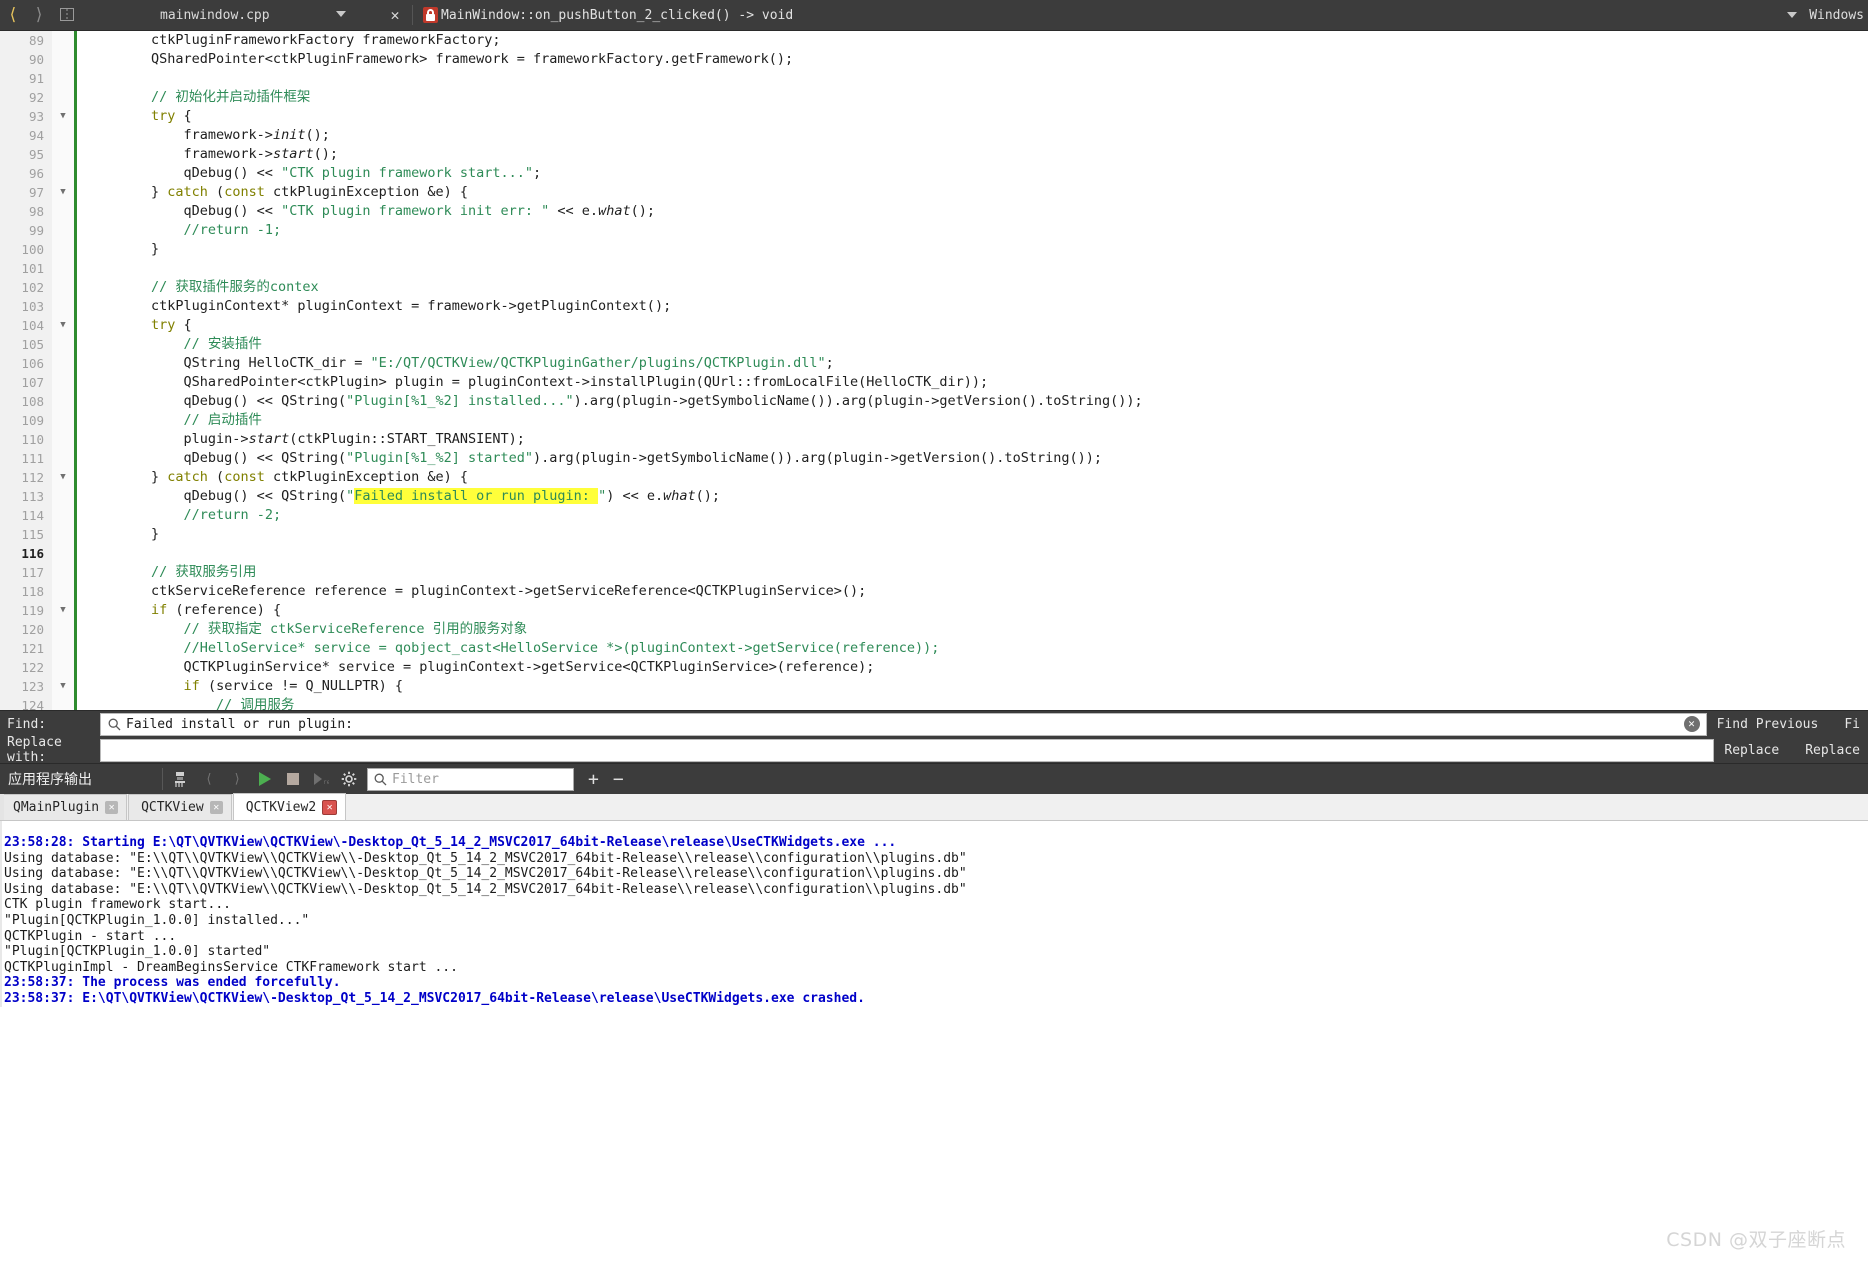  What do you see at coordinates (293, 779) in the screenshot?
I see `stop-icon` at bounding box center [293, 779].